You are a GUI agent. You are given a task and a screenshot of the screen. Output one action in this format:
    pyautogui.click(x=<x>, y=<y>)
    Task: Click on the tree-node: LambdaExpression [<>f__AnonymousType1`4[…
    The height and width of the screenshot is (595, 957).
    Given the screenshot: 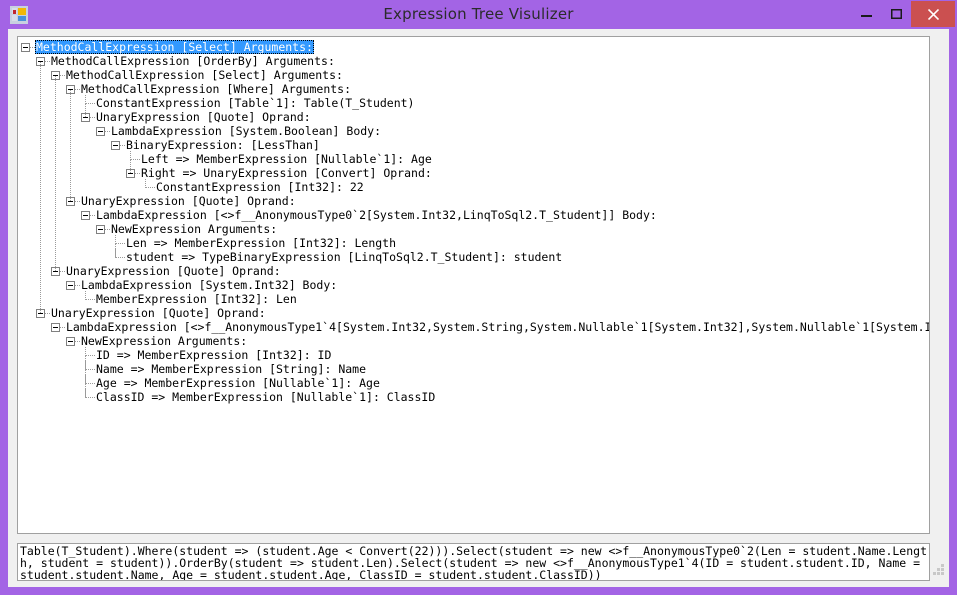 What is the action you would take?
    pyautogui.click(x=473, y=327)
    